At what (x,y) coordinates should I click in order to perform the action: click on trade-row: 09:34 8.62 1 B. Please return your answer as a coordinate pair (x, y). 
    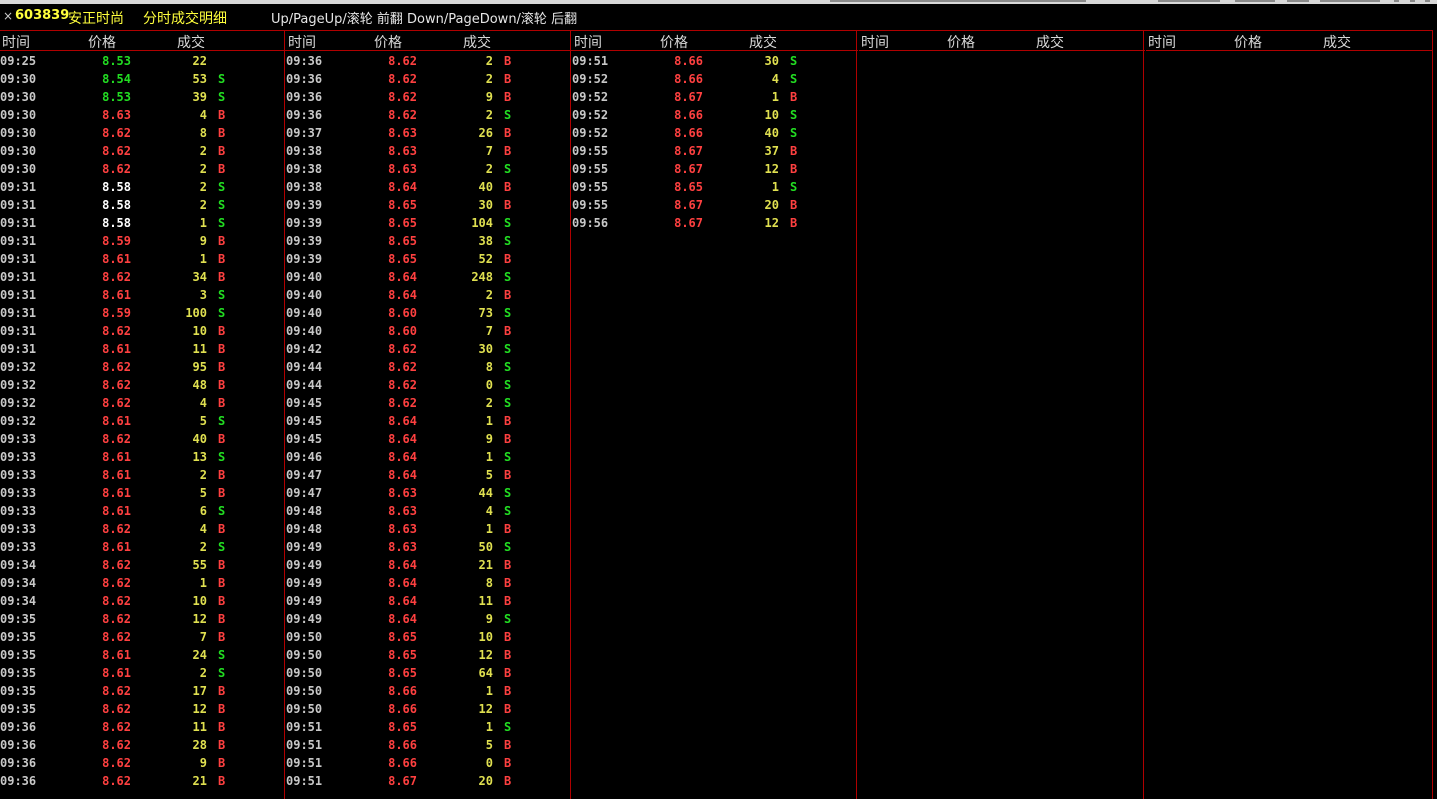
    Looking at the image, I should click on (143, 583).